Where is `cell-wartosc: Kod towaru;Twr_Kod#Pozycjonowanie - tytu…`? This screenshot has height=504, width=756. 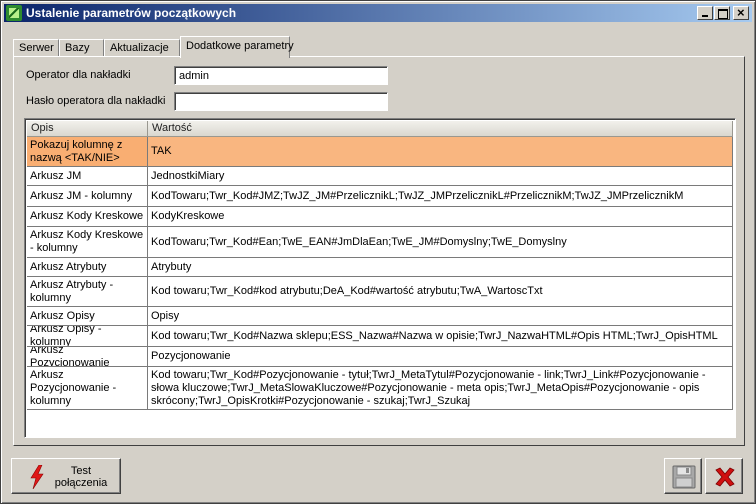
cell-wartosc: Kod towaru;Twr_Kod#Pozycjonowanie - tytu… is located at coordinates (440, 388).